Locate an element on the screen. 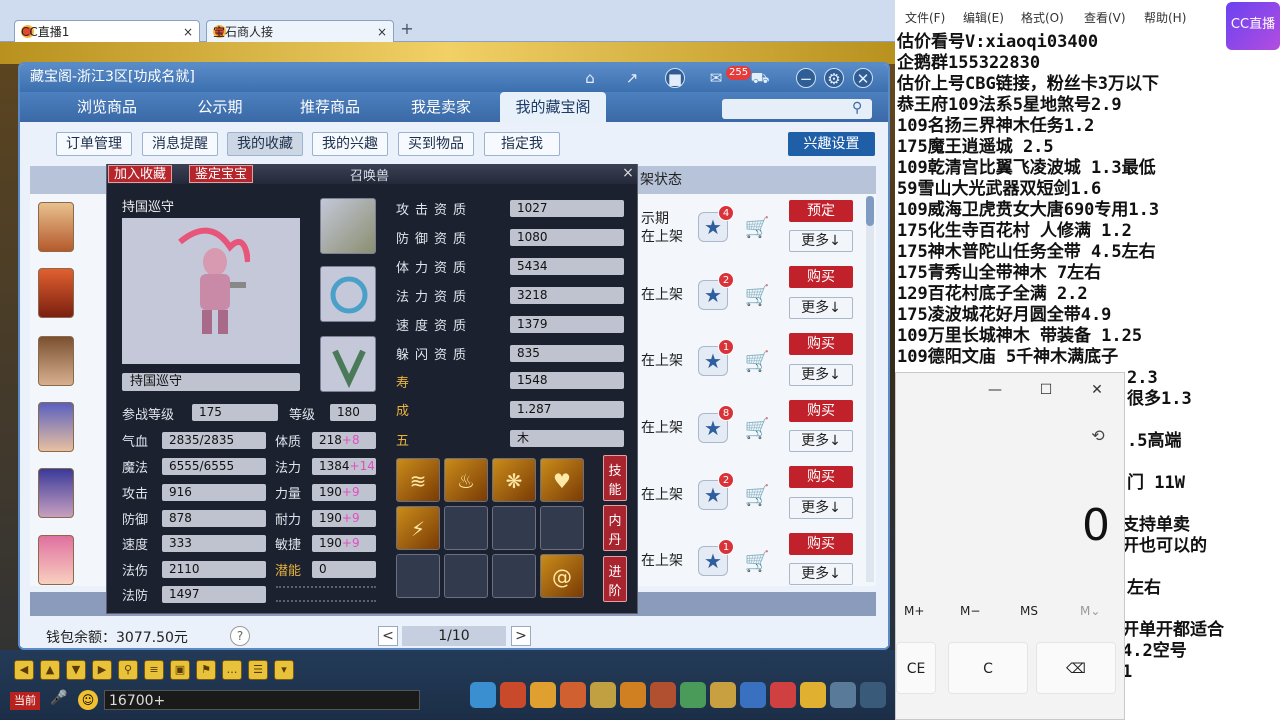 The image size is (1280, 720). calc-backspace-key: ⌫ is located at coordinates (1076, 668).